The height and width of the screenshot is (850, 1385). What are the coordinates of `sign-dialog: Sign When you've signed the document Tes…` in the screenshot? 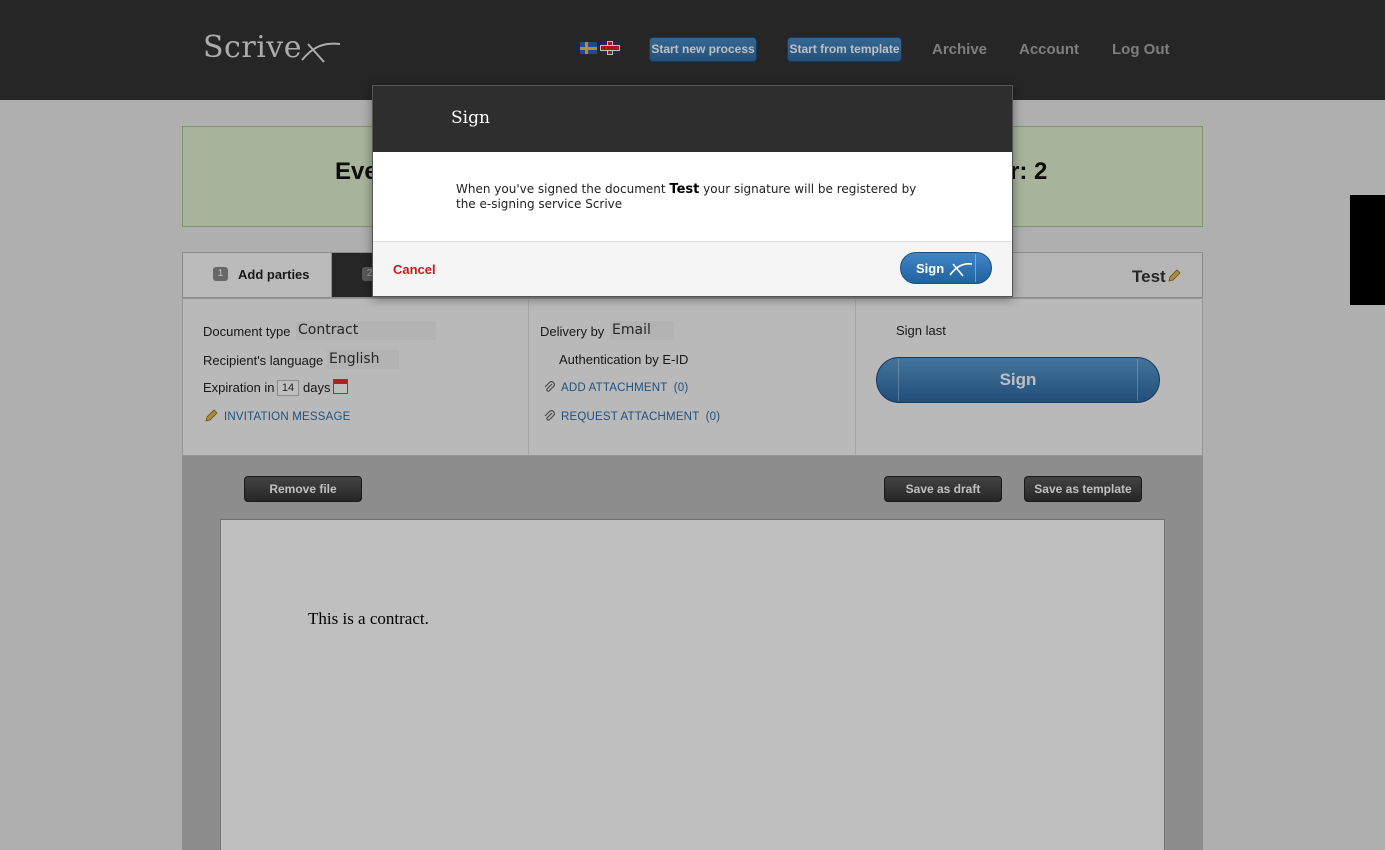 It's located at (692, 191).